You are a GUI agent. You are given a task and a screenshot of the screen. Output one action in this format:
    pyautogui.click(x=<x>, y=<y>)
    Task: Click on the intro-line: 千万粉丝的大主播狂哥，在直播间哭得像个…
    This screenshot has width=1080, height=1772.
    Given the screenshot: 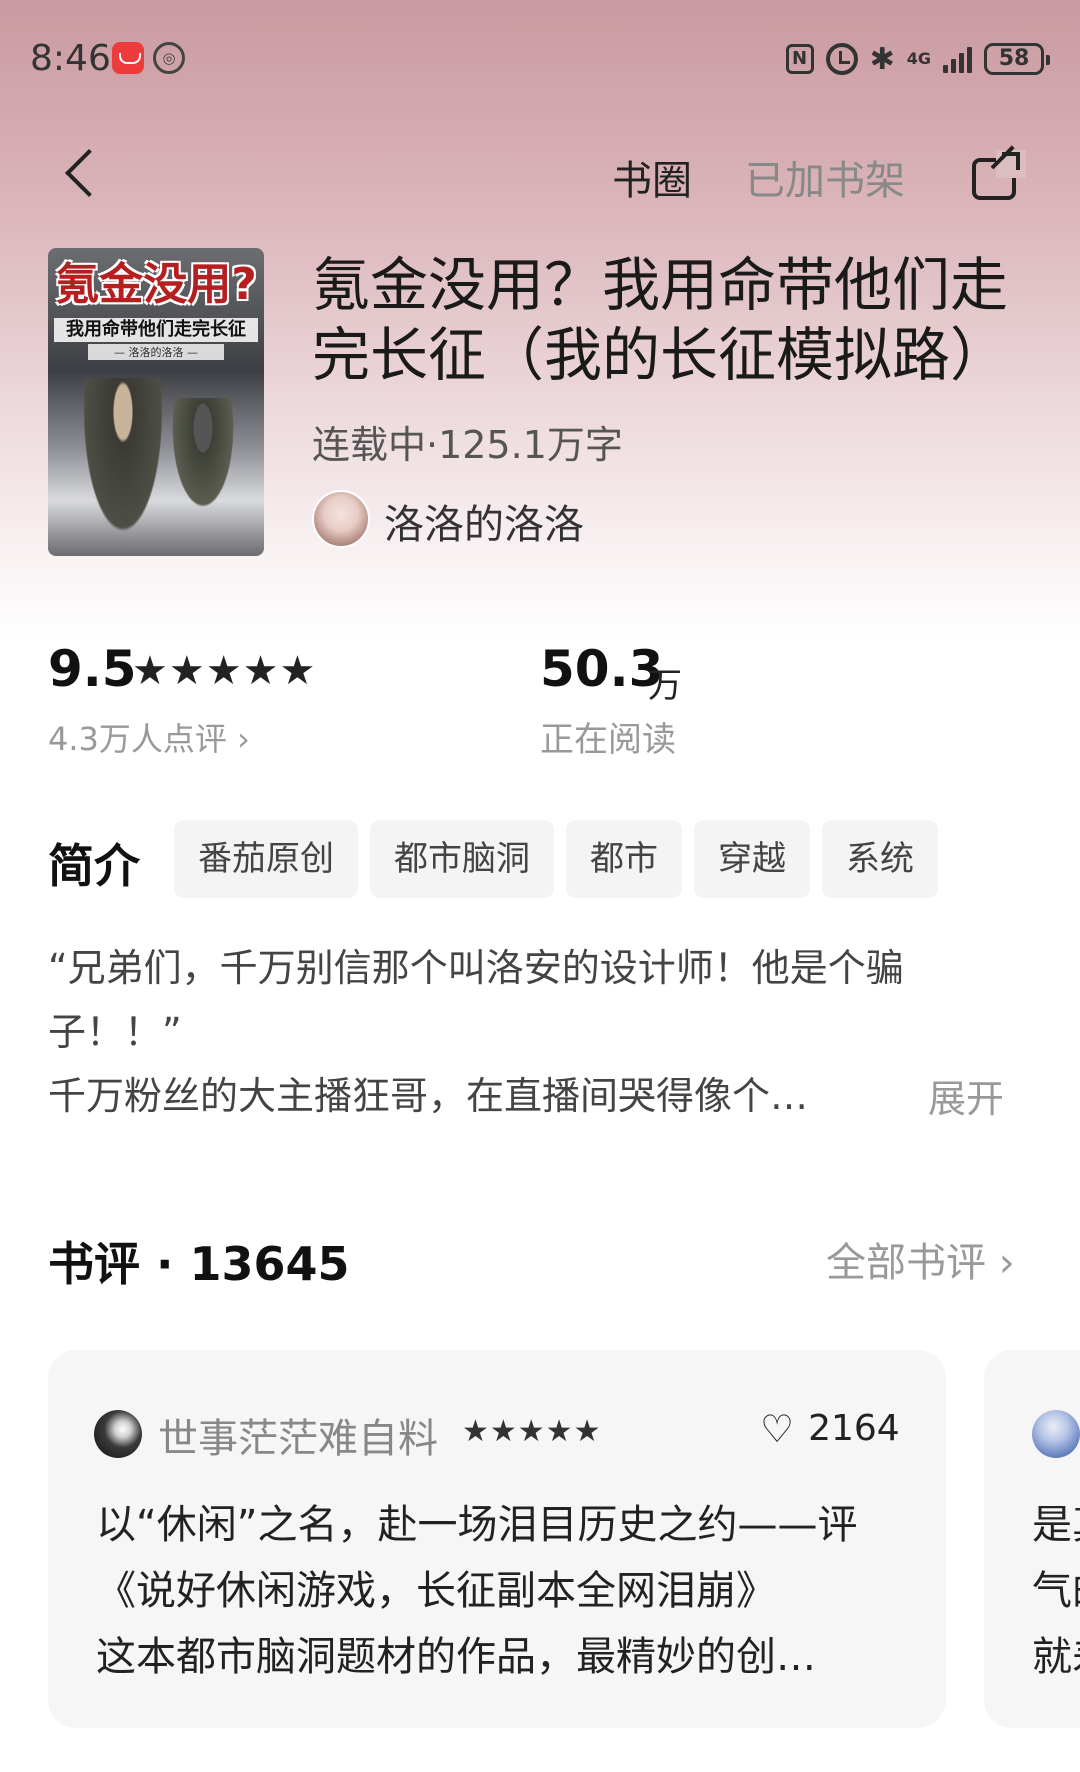 What is the action you would take?
    pyautogui.click(x=428, y=1096)
    